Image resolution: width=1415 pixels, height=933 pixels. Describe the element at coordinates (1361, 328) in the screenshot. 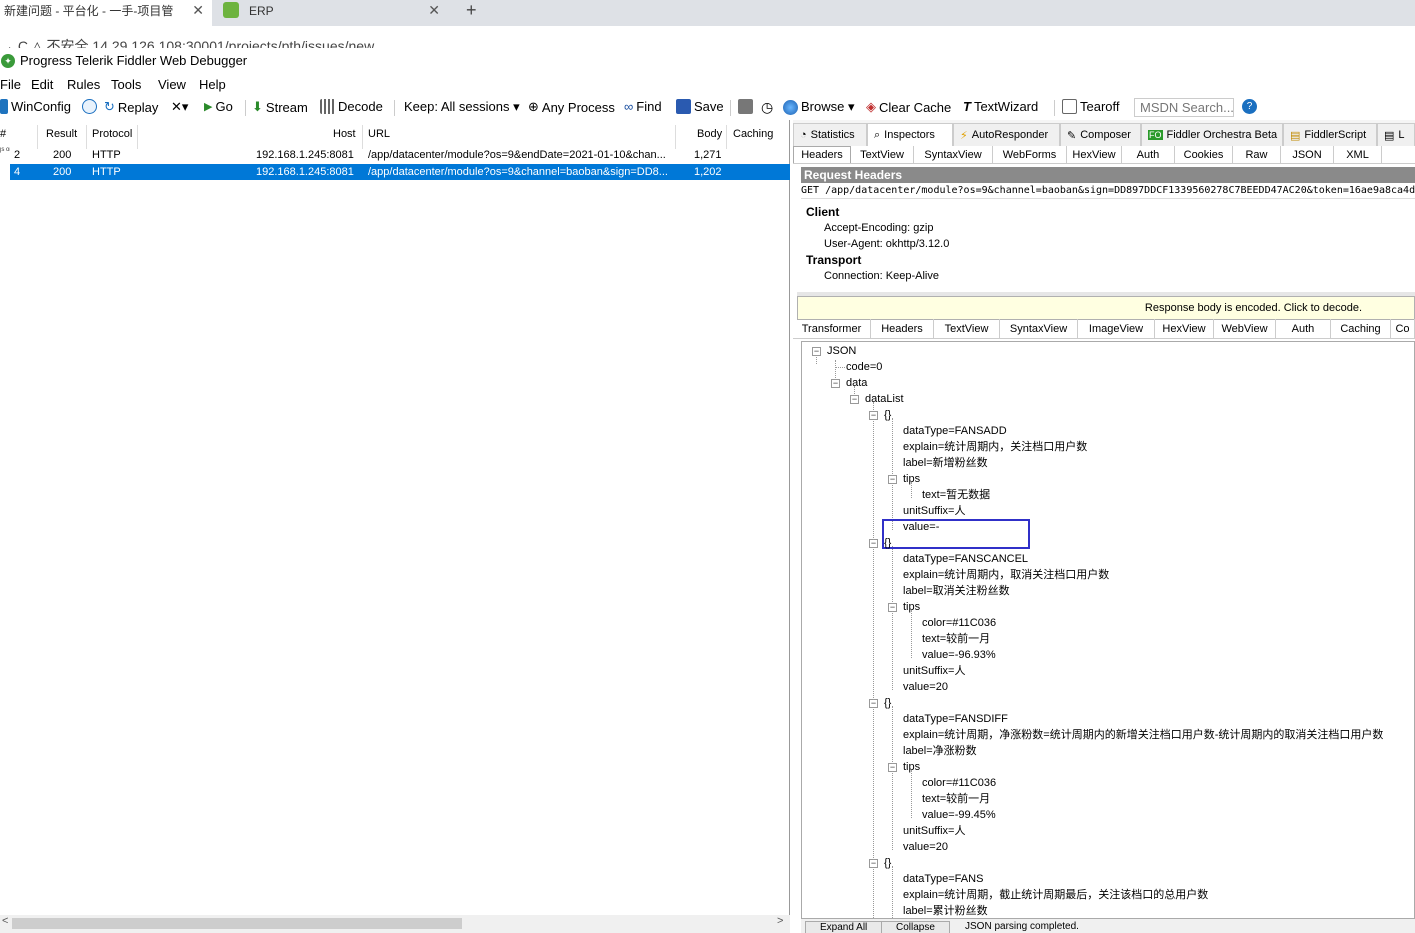

I see `resp-tab-caching: Caching` at that location.